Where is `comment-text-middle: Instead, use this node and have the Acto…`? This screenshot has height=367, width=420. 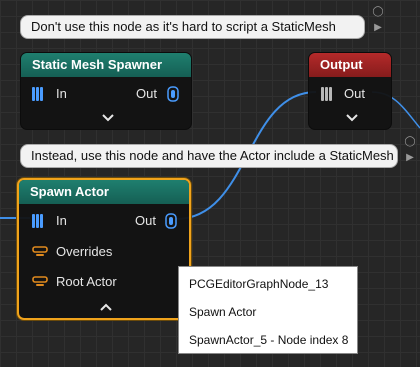
comment-text-middle: Instead, use this node and have the Acto… is located at coordinates (212, 155).